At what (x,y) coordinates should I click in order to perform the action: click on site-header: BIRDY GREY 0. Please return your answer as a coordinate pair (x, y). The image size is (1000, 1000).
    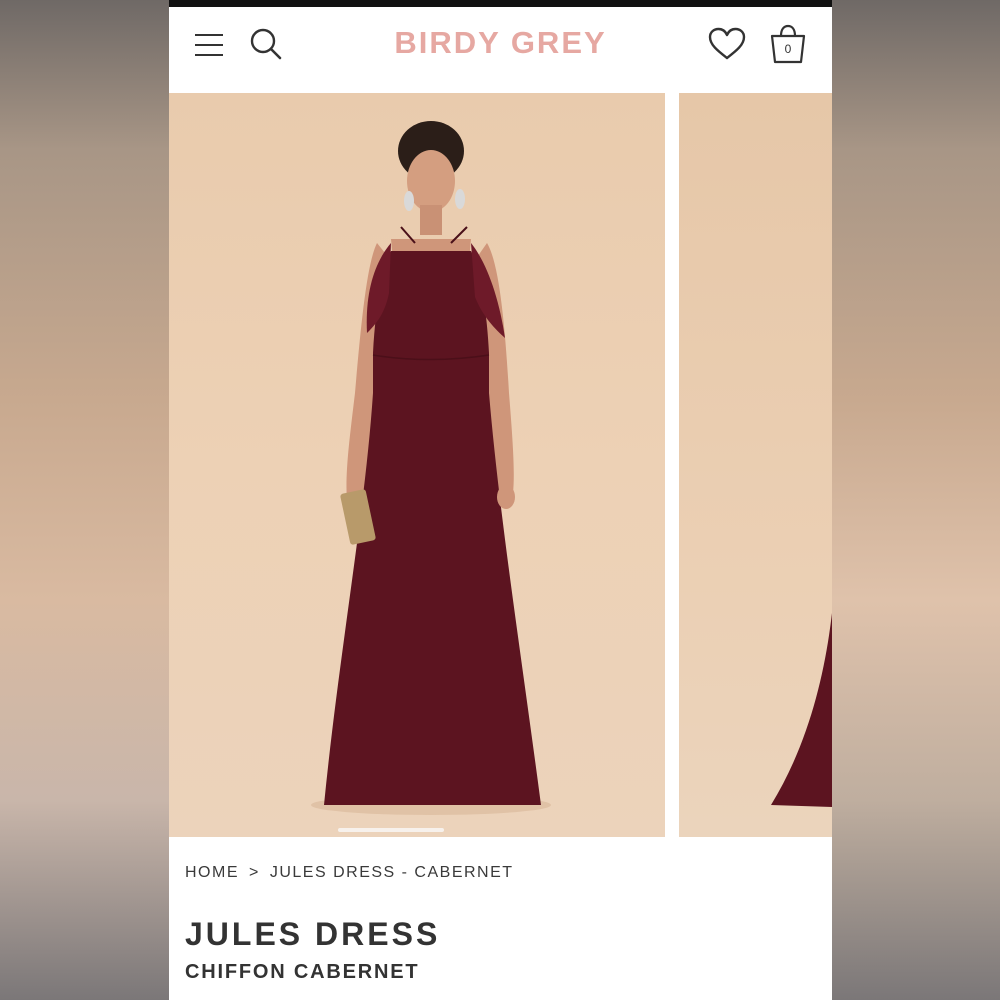
    Looking at the image, I should click on (500, 50).